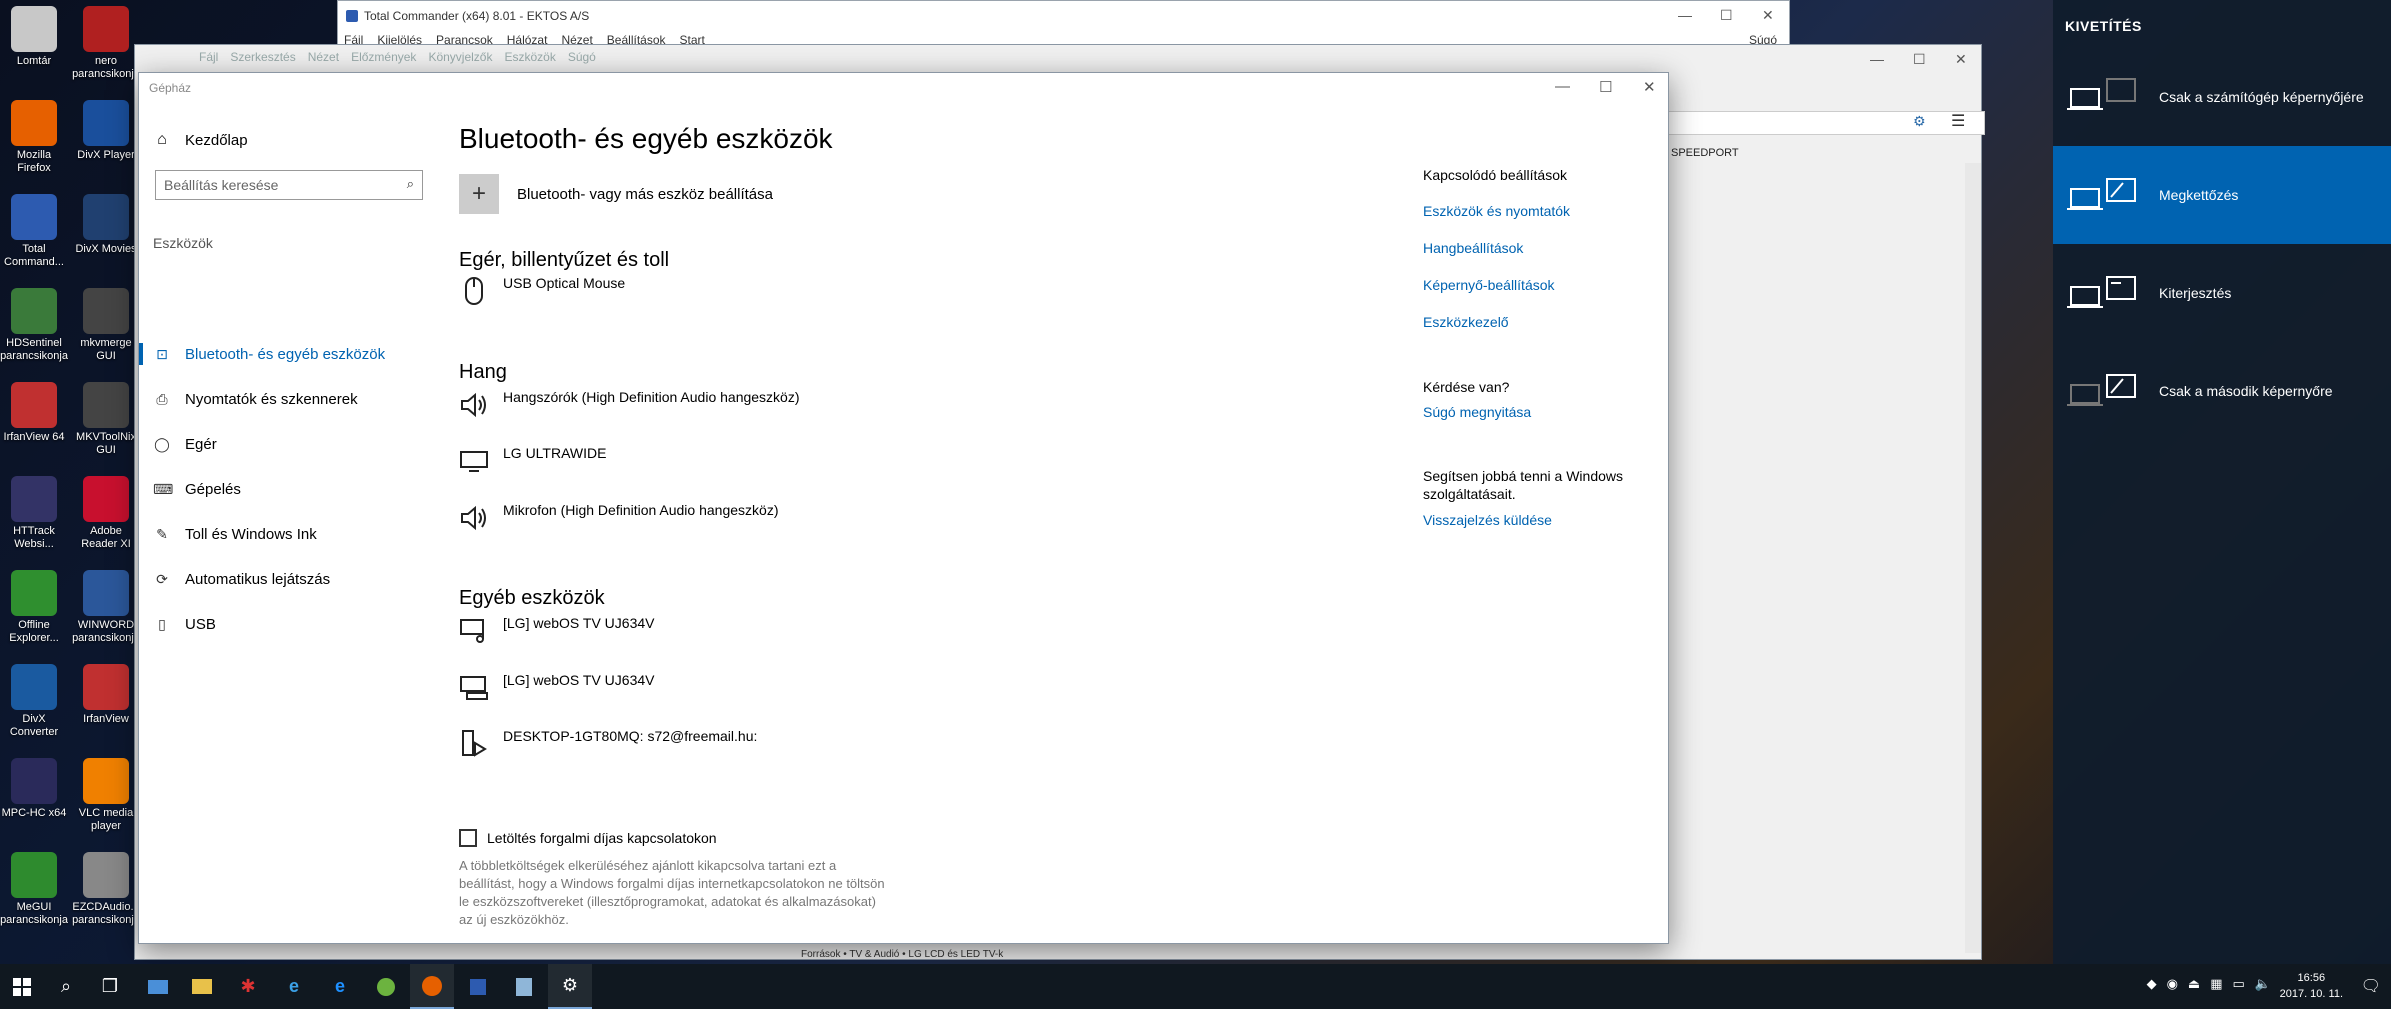 This screenshot has width=2391, height=1009. What do you see at coordinates (2222, 293) in the screenshot?
I see `projection-extend: Kiterjesztés` at bounding box center [2222, 293].